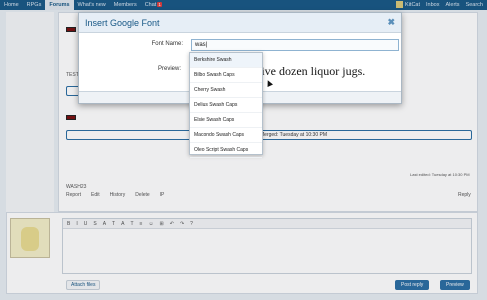 The width and height of the screenshot is (487, 300). What do you see at coordinates (169, 69) in the screenshot?
I see `preview-label: Preview:` at bounding box center [169, 69].